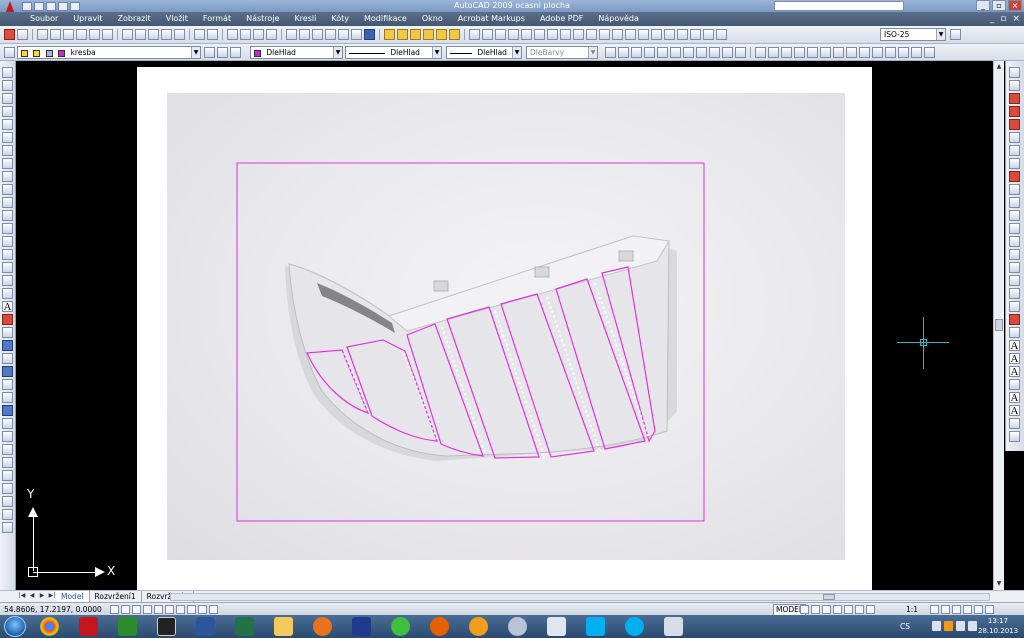 The height and width of the screenshot is (638, 1024). I want to click on menu-koty: Kóty, so click(340, 19).